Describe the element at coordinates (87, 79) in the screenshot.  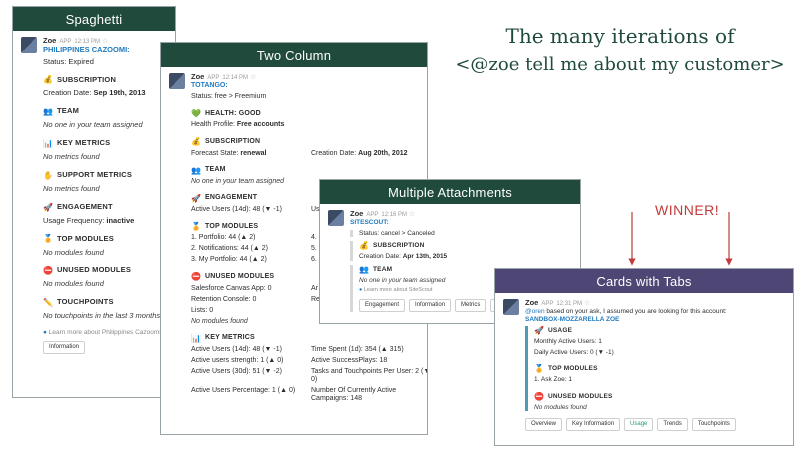
I see `section-title: SUBSCRIPTION` at that location.